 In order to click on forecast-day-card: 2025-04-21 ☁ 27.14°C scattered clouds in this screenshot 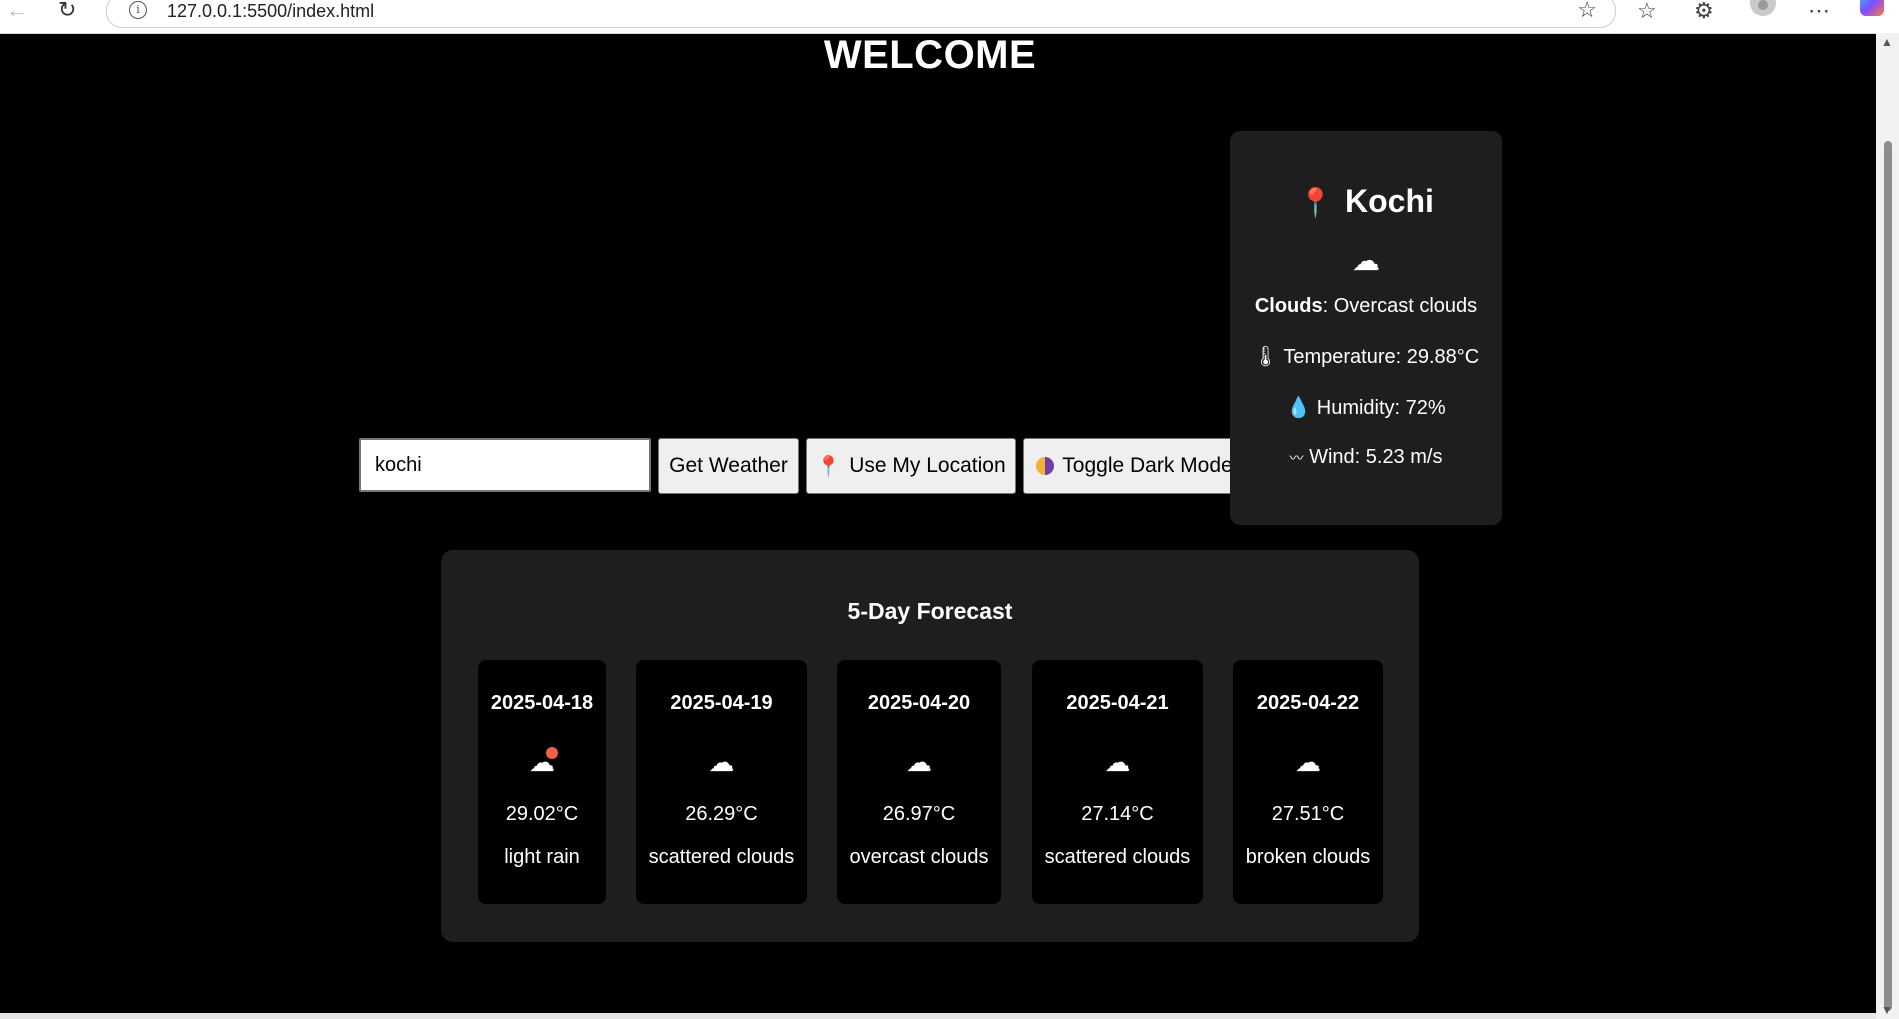, I will do `click(1117, 782)`.